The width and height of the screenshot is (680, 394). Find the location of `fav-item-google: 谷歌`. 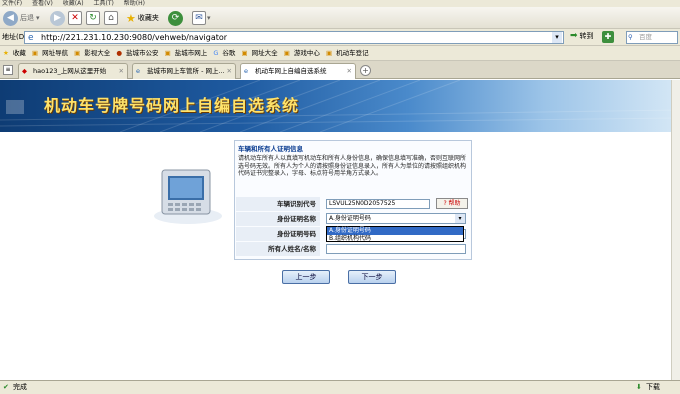

fav-item-google: 谷歌 is located at coordinates (228, 53).